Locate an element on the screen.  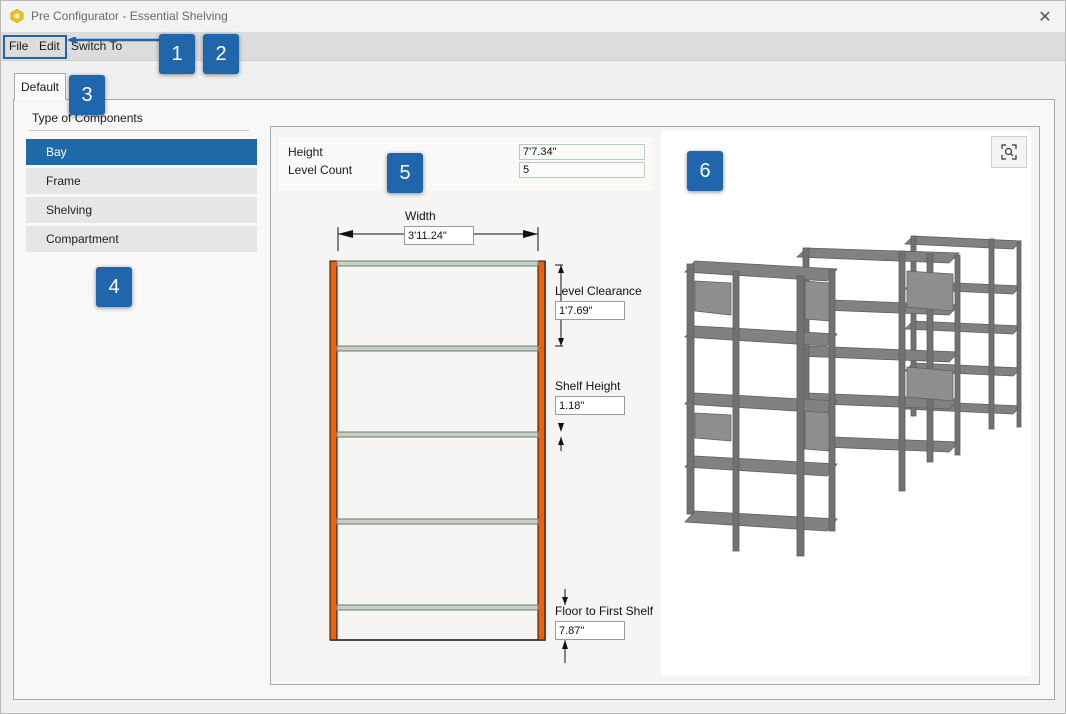
close-icon: ✕ is located at coordinates (1045, 17).